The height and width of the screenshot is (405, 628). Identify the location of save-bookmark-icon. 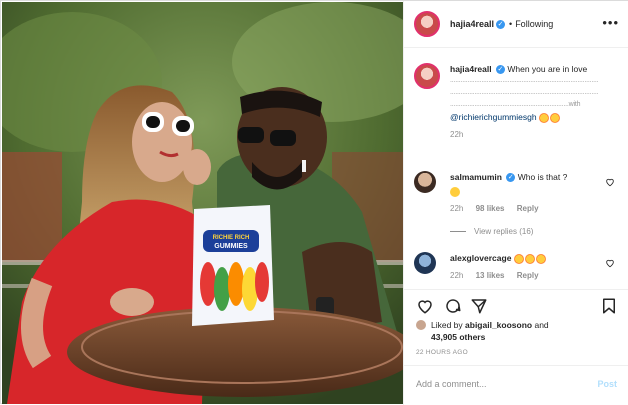
(609, 306).